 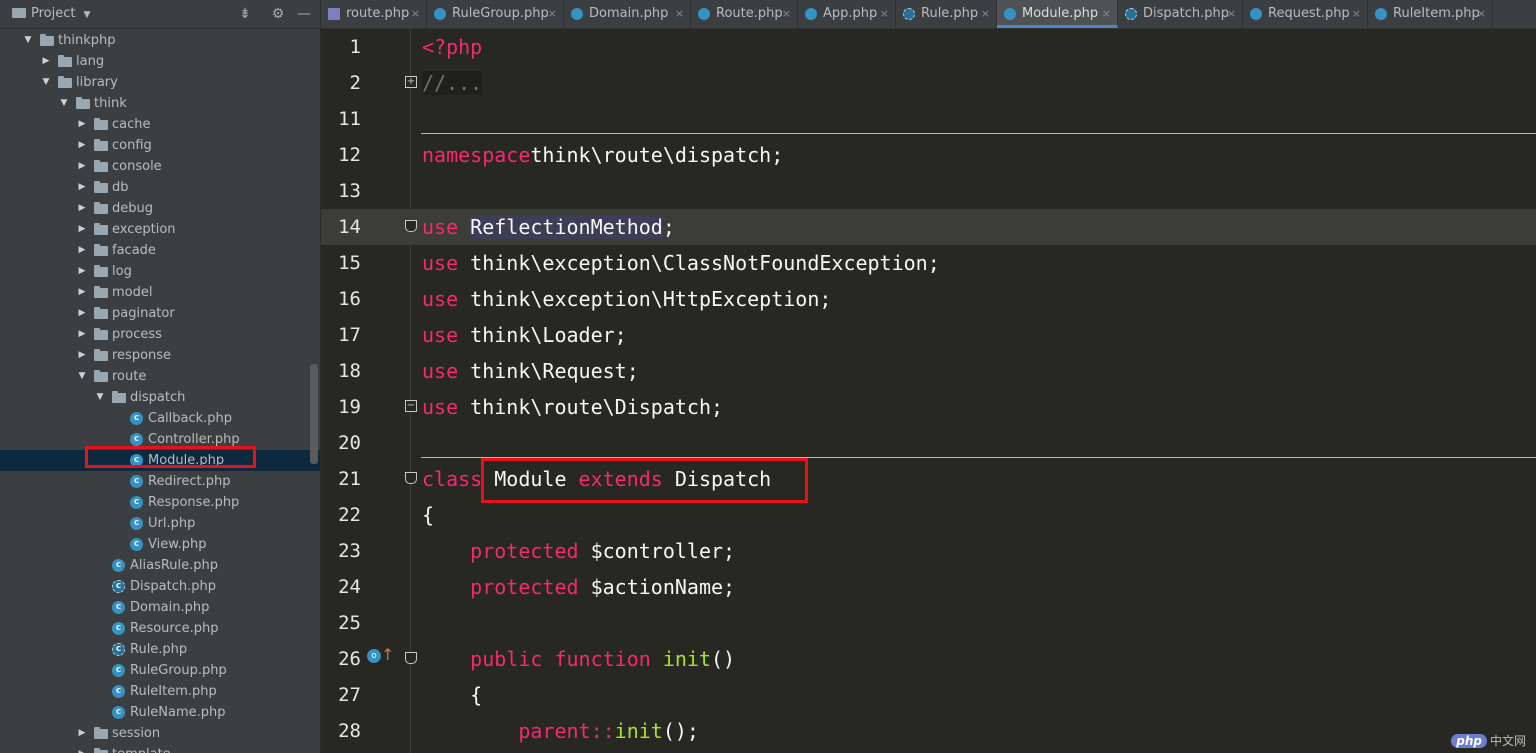 I want to click on tree-file: c RuleName.php, so click(x=160, y=712).